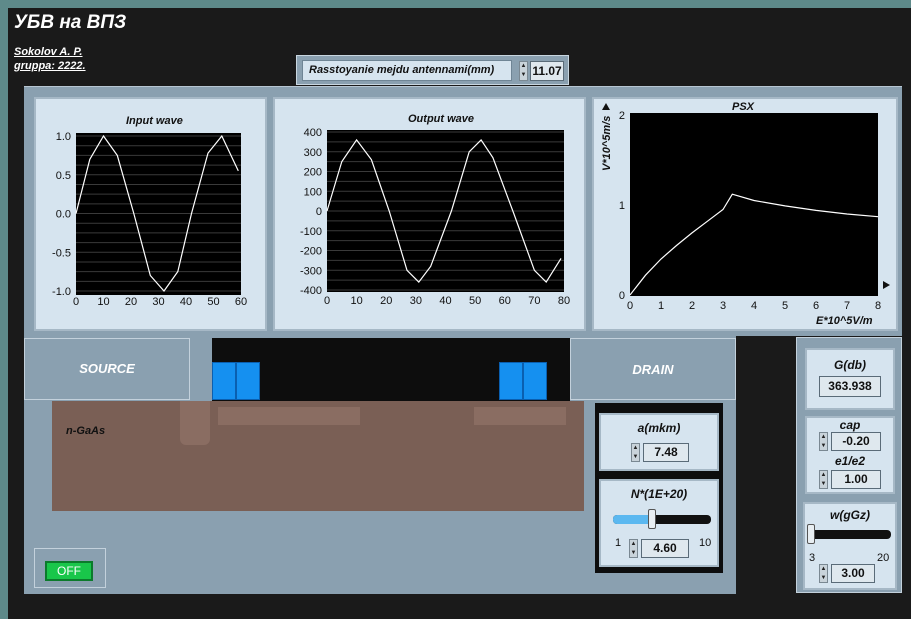 This screenshot has width=911, height=619. Describe the element at coordinates (622, 206) in the screenshot. I see `psx-ytick: 1` at that location.